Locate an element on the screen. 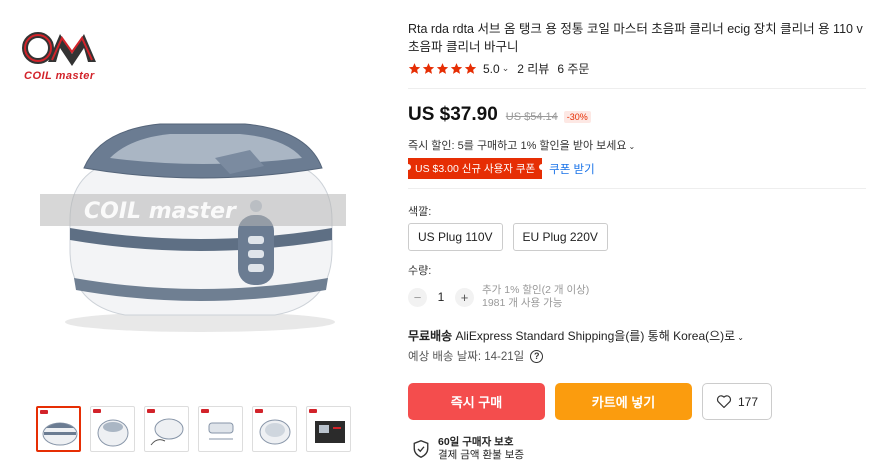 The image size is (875, 467). buyer-protection-text: 60일 구매자 보호 결제 금액 환불 보증 is located at coordinates (481, 449).